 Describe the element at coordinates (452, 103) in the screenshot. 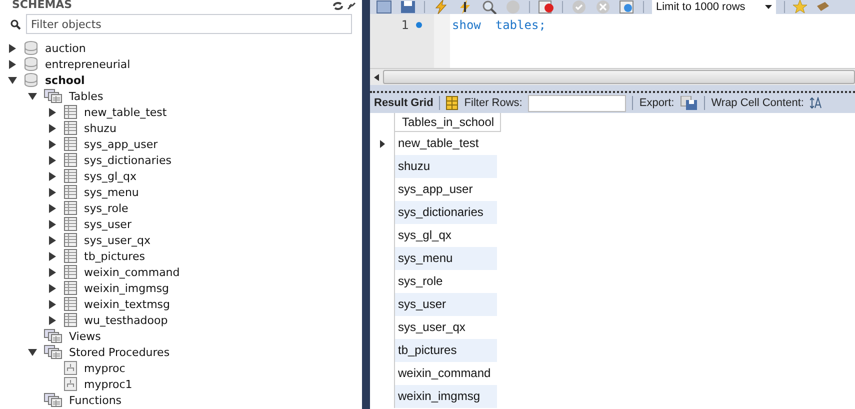

I see `form-view-icon` at that location.